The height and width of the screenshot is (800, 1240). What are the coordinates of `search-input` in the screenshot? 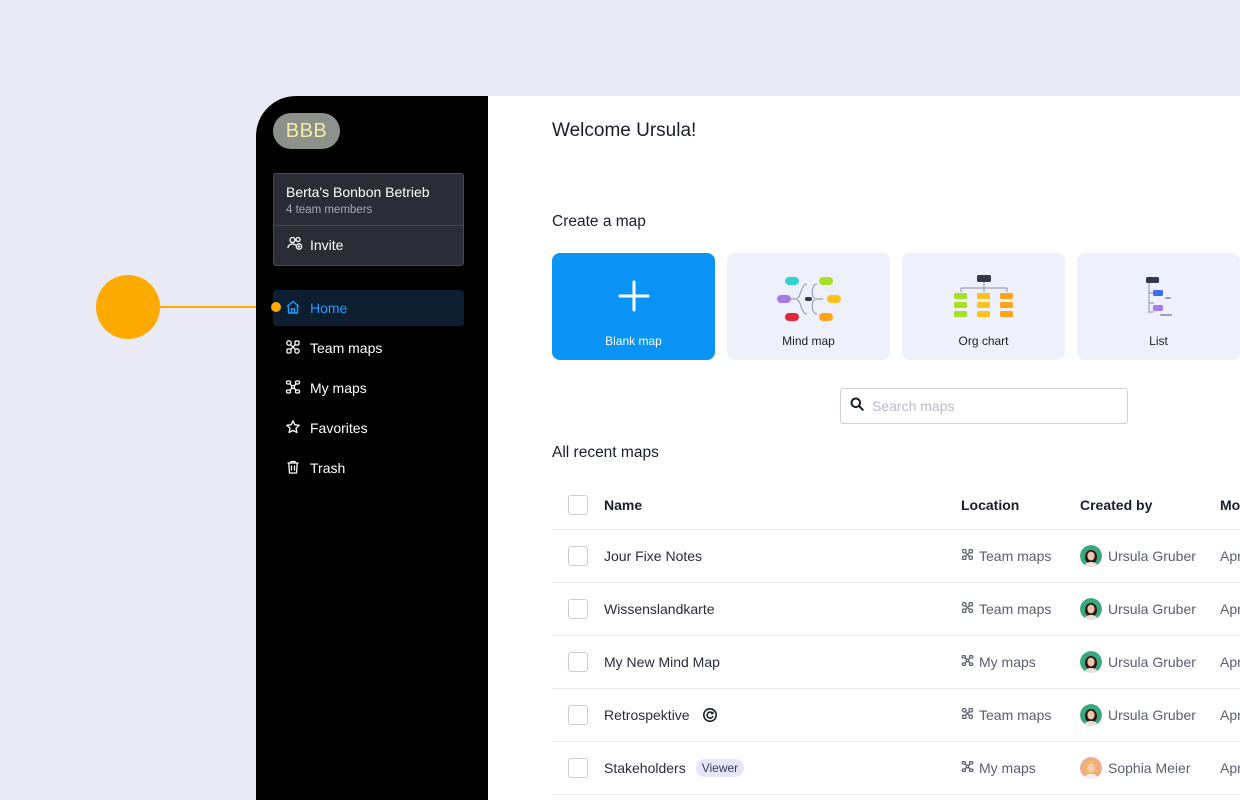 It's located at (987, 406).